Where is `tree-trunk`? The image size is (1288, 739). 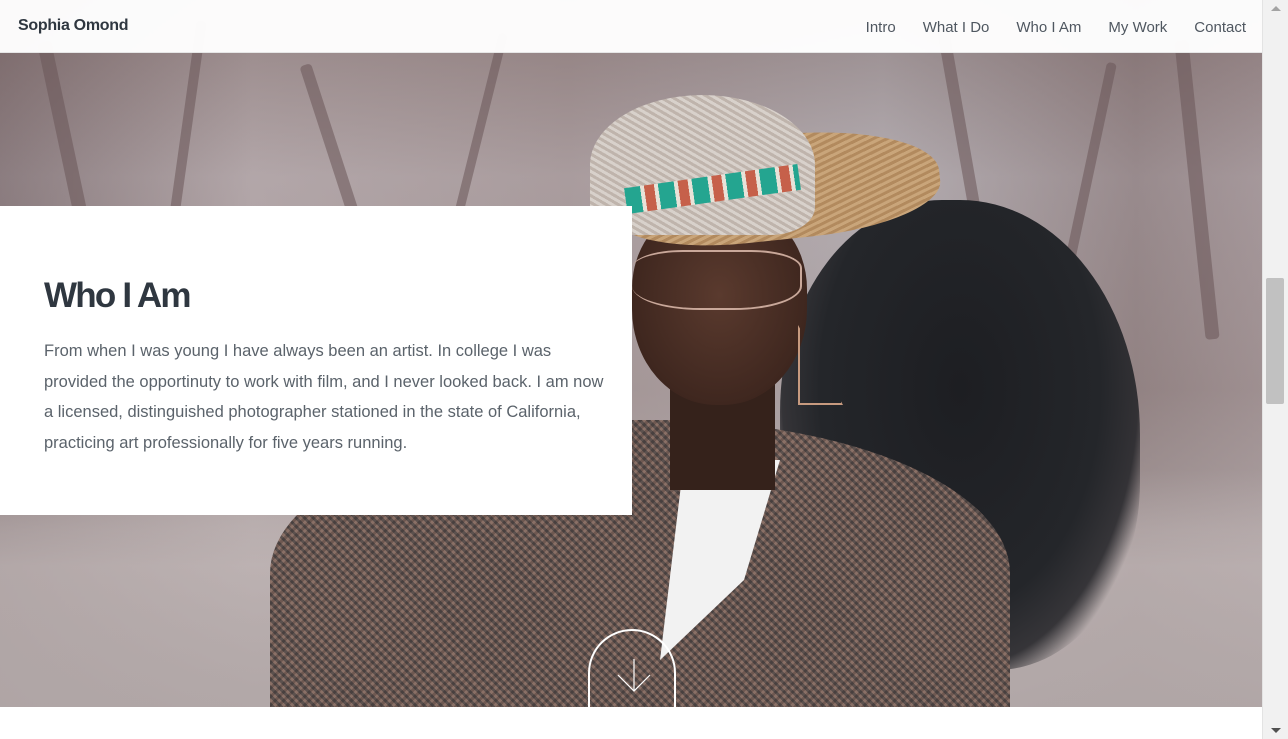 tree-trunk is located at coordinates (1197, 190).